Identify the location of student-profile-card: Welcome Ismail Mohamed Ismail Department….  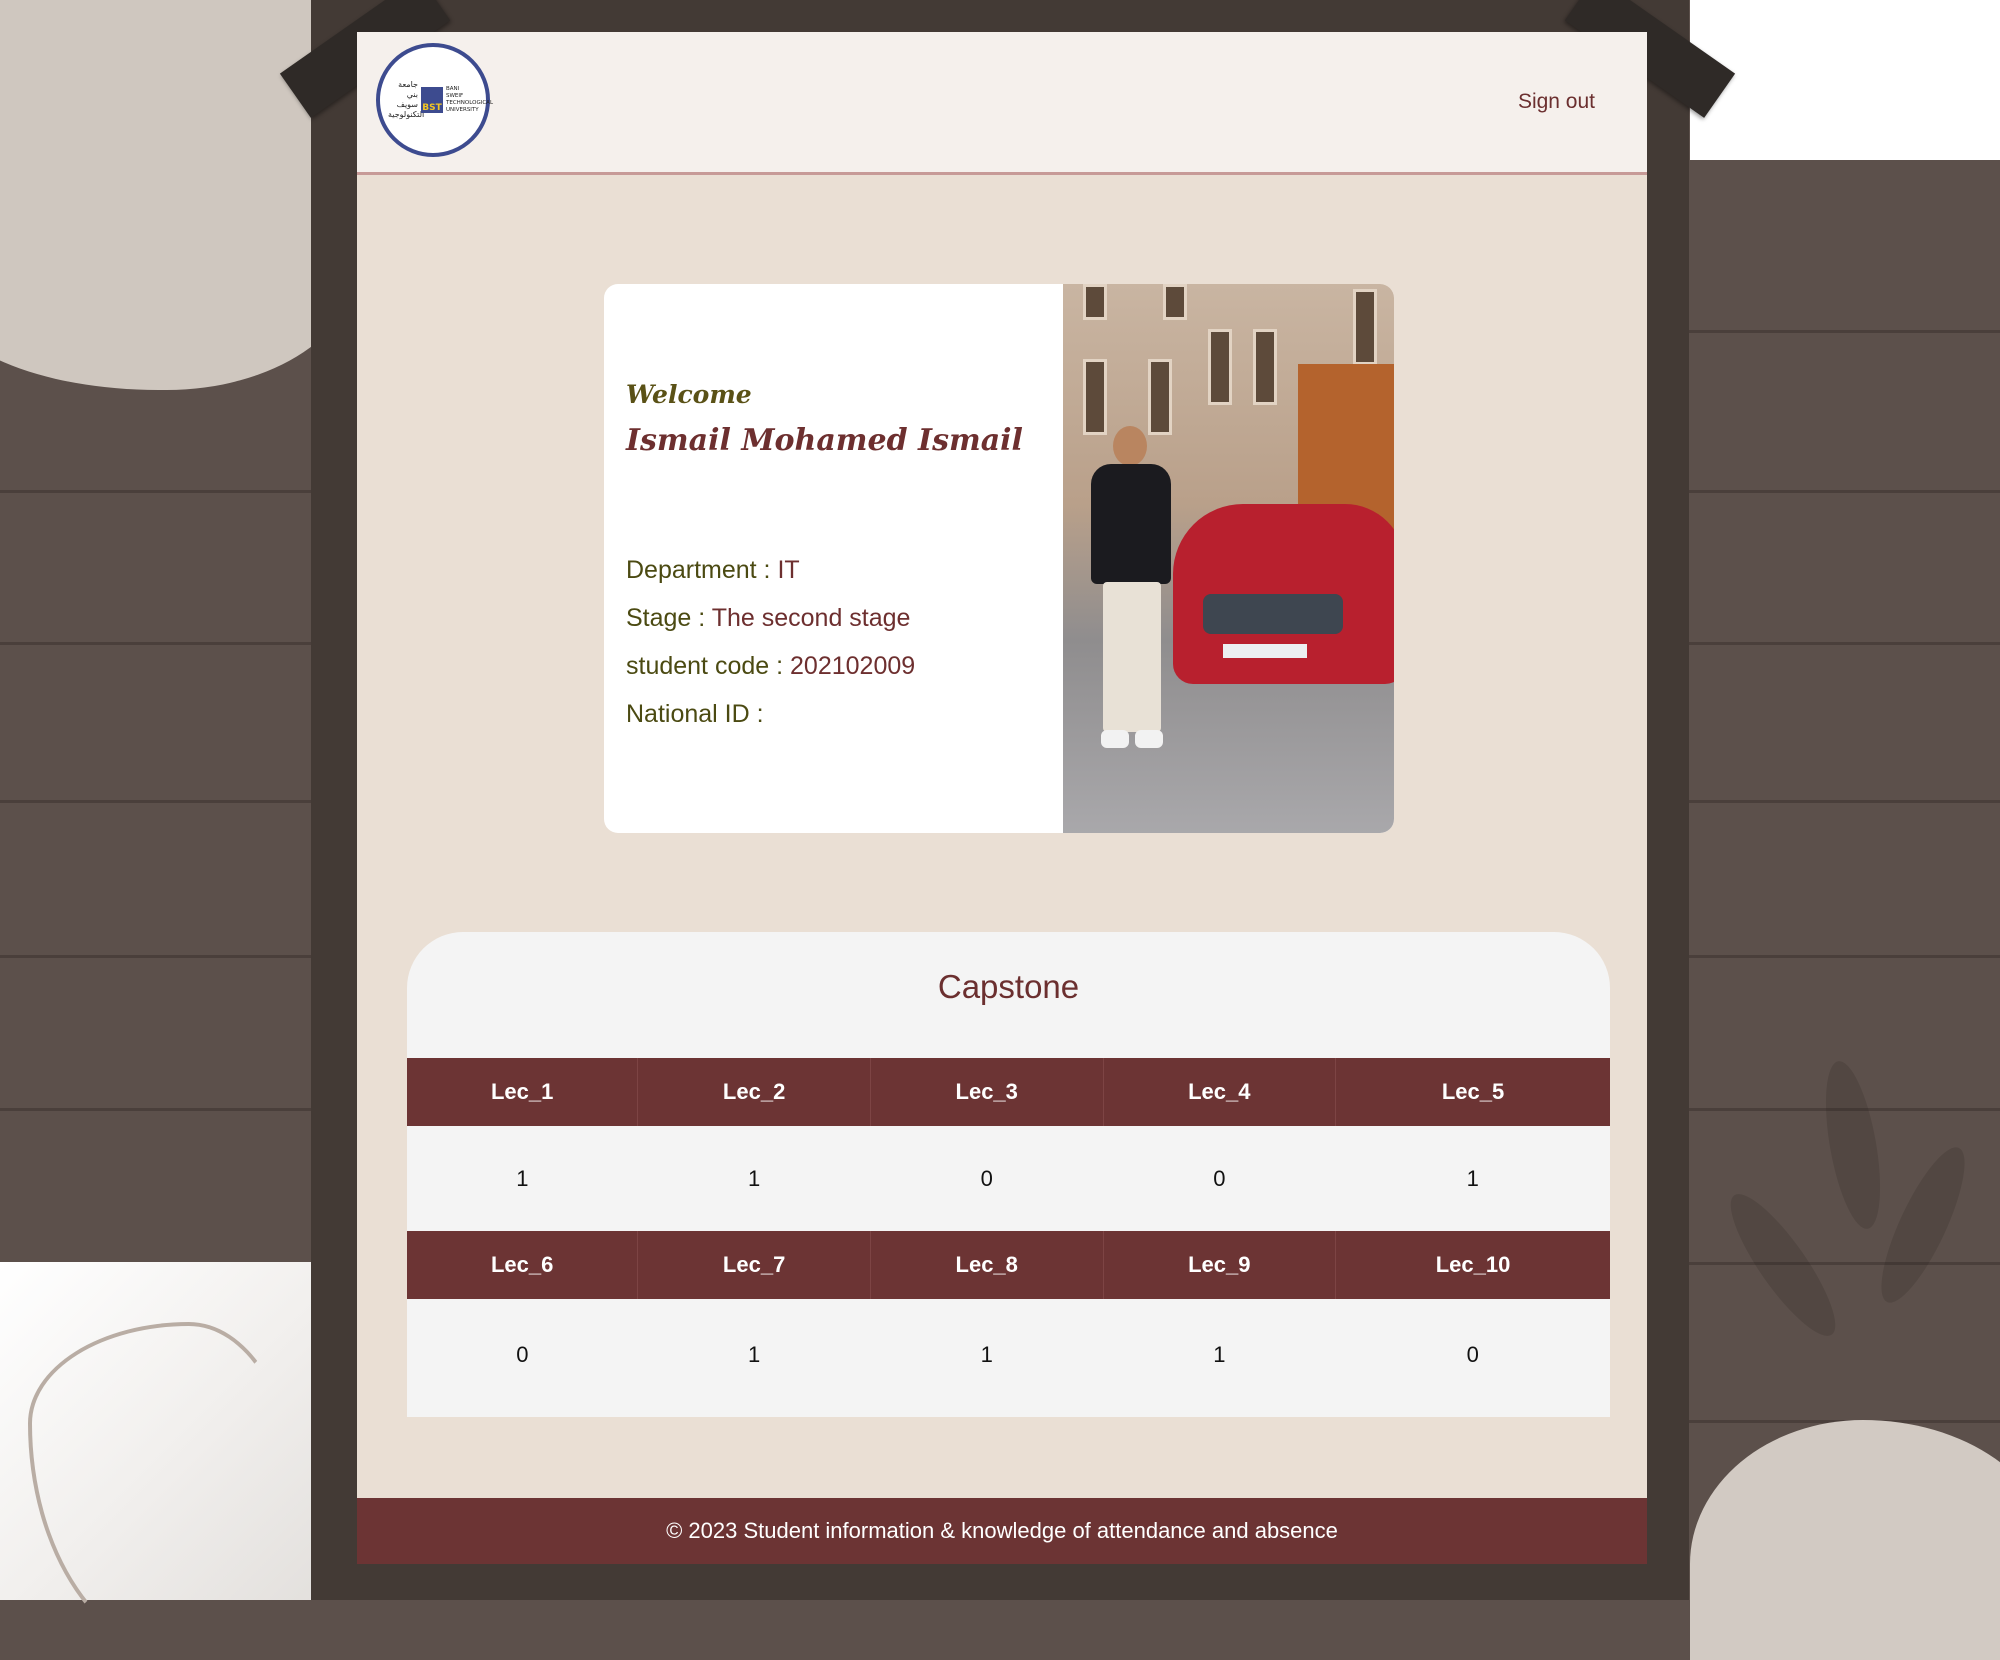
(999, 558).